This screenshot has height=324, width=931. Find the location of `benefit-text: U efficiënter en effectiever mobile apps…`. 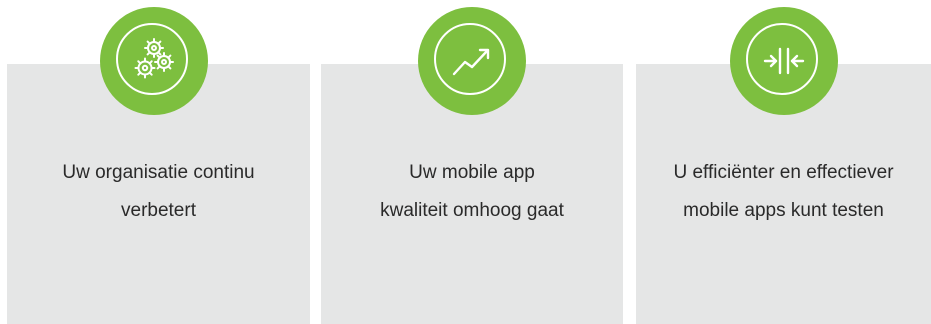

benefit-text: U efficiënter en effectiever mobile apps… is located at coordinates (783, 192).